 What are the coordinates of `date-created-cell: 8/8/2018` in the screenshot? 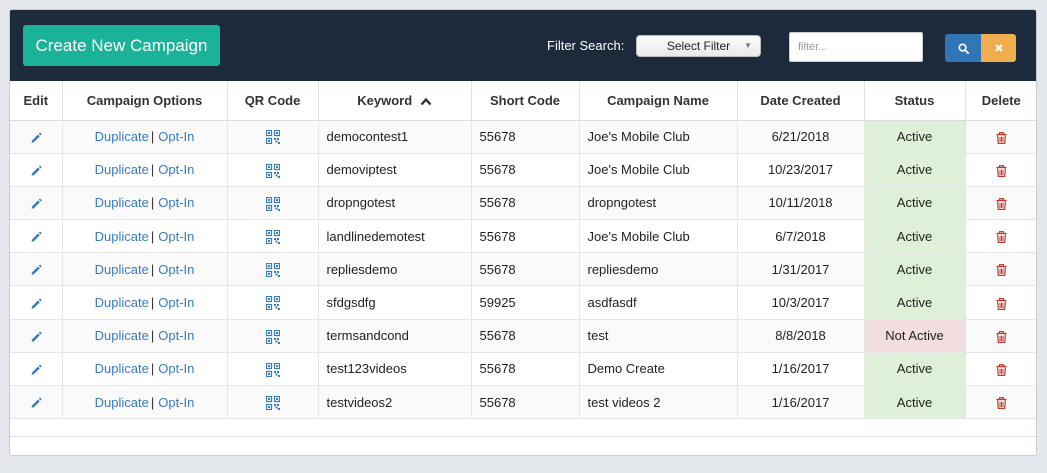 It's located at (801, 336).